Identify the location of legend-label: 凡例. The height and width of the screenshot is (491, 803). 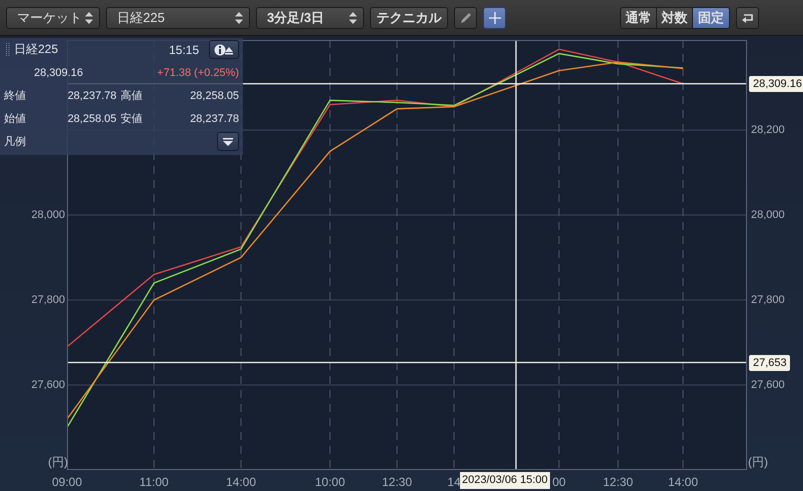
(15, 142).